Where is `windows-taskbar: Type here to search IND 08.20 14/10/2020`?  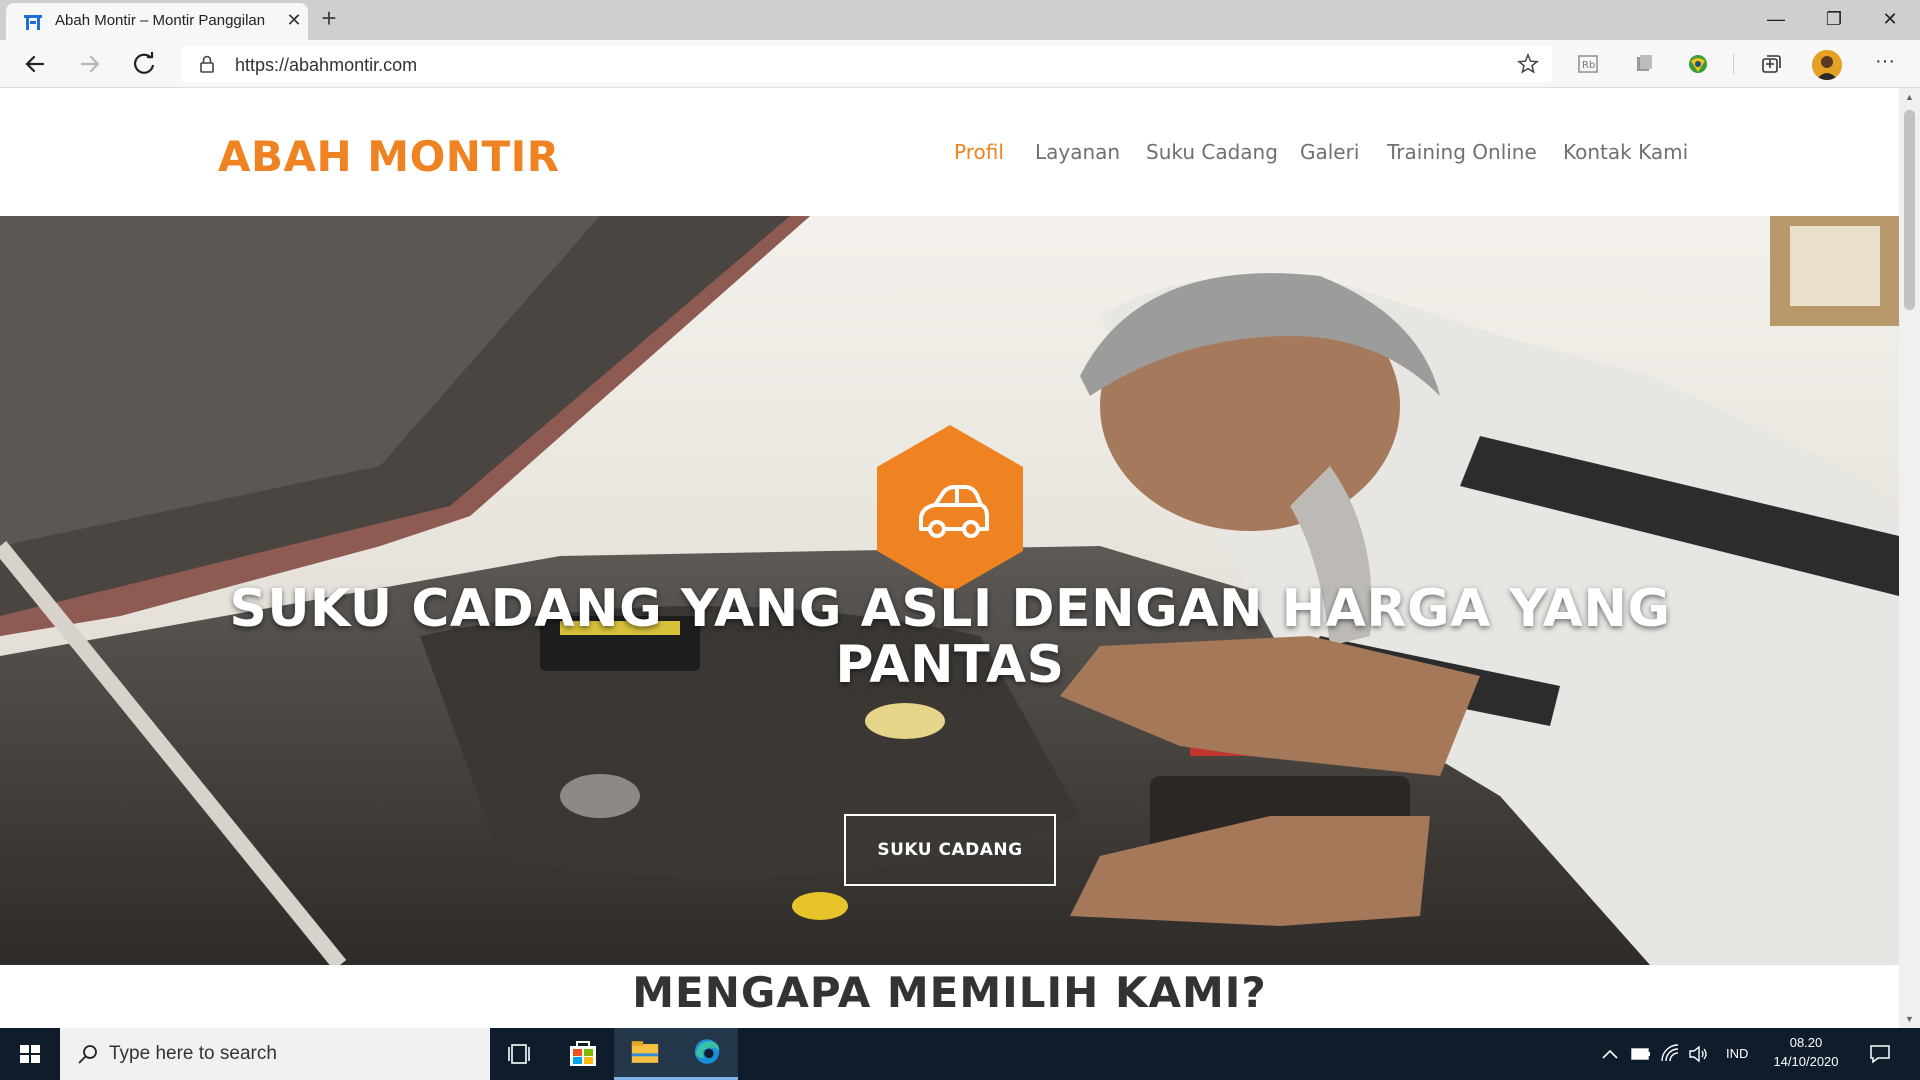 windows-taskbar: Type here to search IND 08.20 14/10/2020 is located at coordinates (960, 1054).